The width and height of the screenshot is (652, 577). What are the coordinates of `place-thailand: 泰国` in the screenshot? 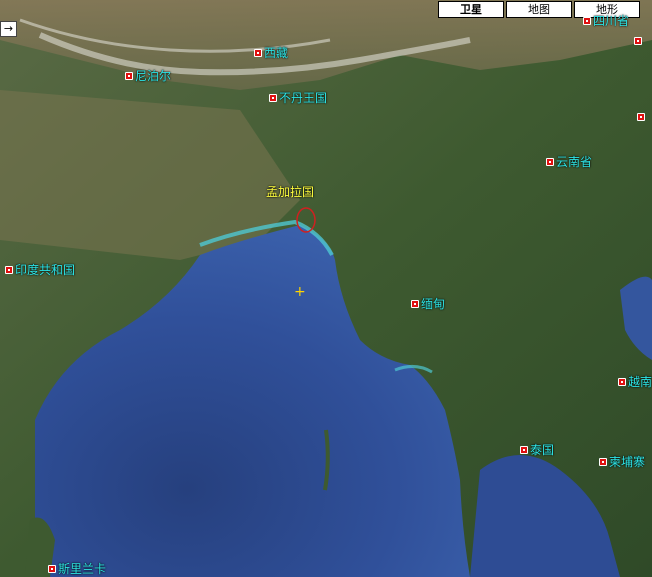 It's located at (537, 449).